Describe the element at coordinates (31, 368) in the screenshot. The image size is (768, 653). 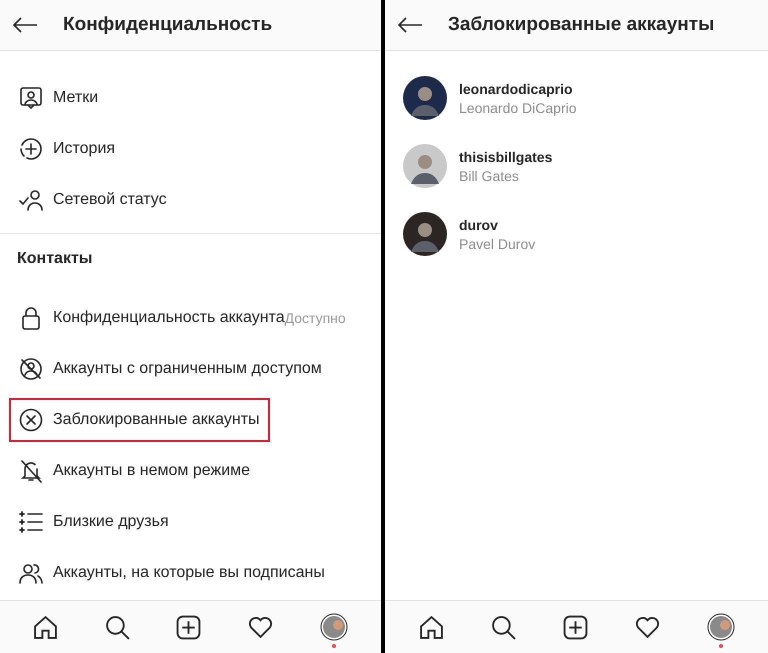
I see `crossed-person-icon` at that location.